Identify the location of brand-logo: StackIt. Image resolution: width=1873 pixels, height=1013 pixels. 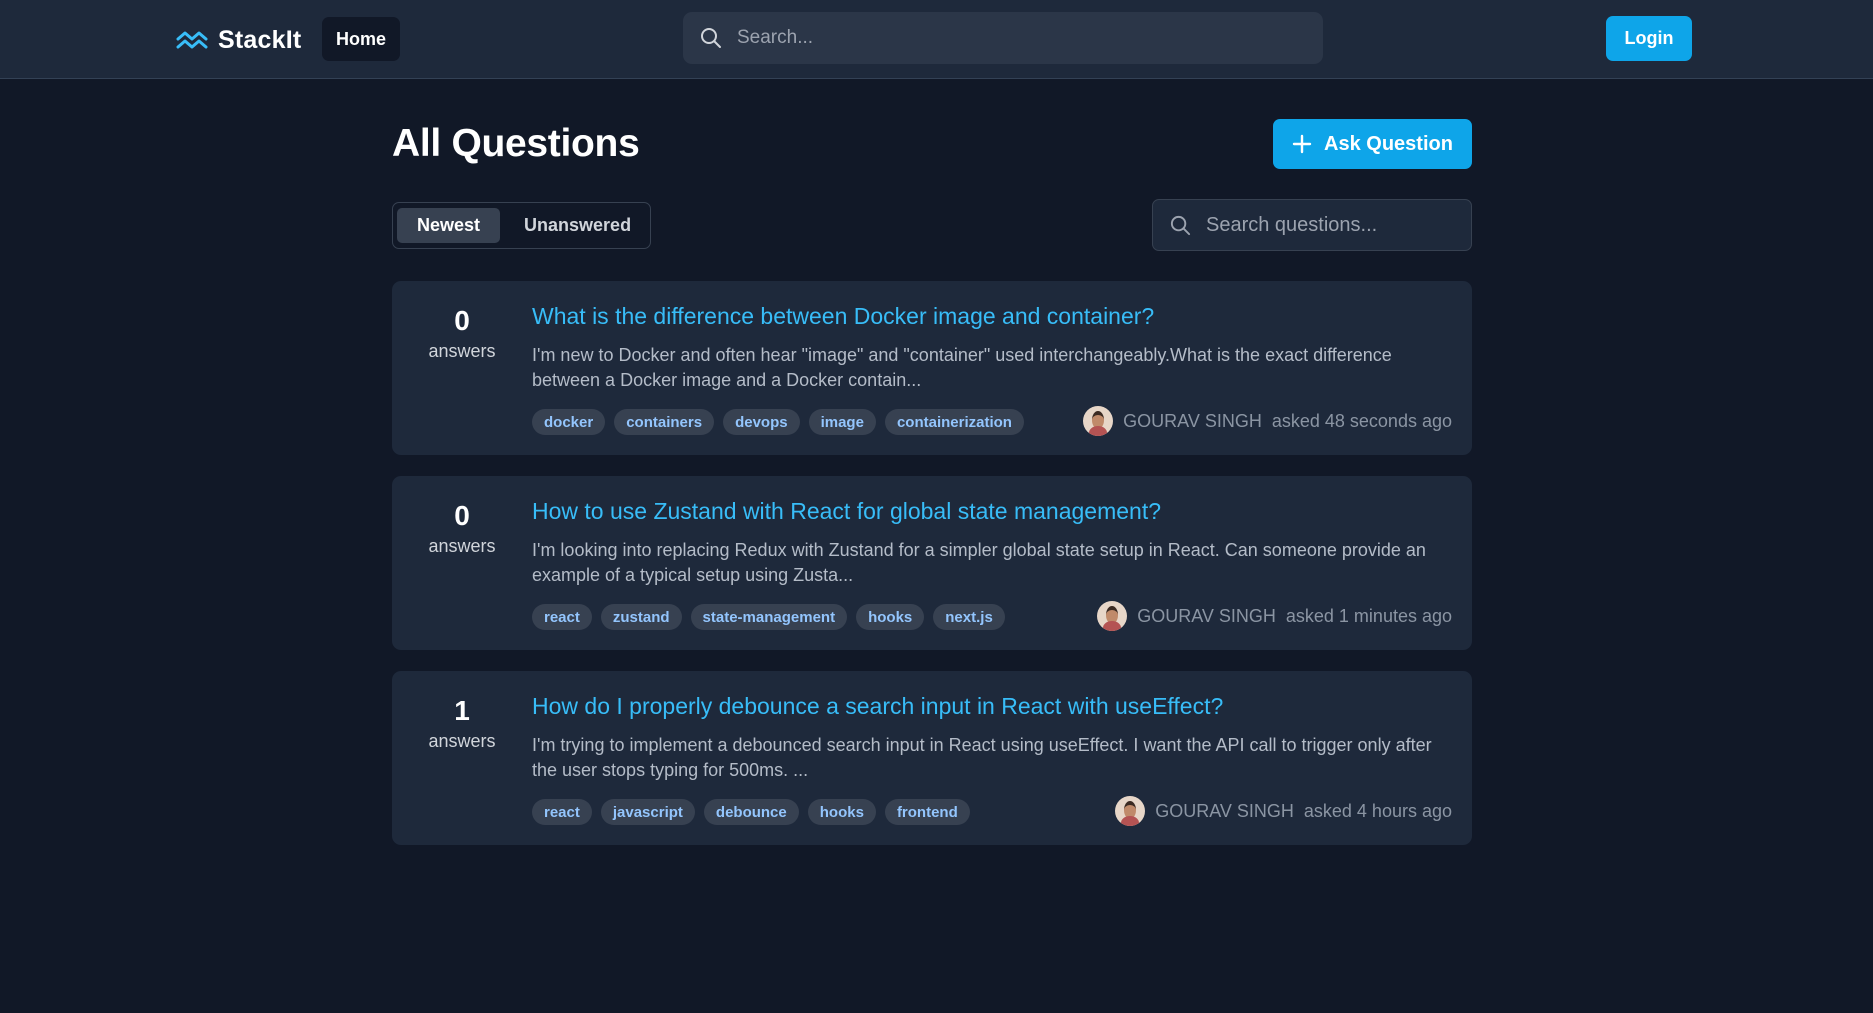
(238, 40).